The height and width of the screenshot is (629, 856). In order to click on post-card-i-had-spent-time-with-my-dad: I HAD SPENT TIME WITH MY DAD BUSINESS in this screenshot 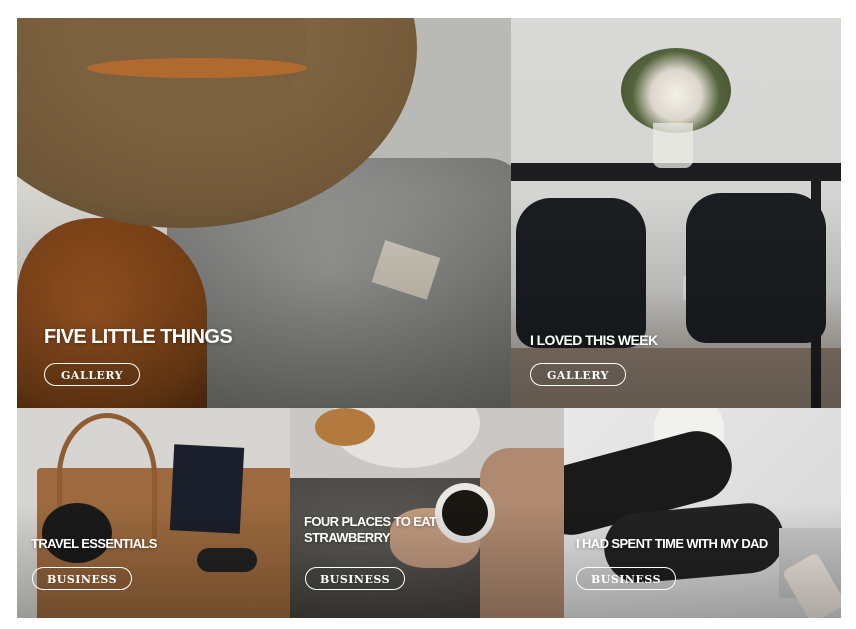, I will do `click(702, 513)`.